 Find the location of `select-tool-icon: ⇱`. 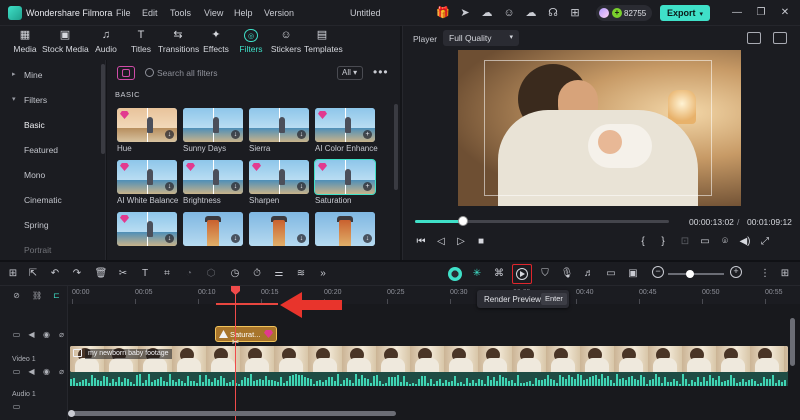

select-tool-icon: ⇱ is located at coordinates (33, 274).